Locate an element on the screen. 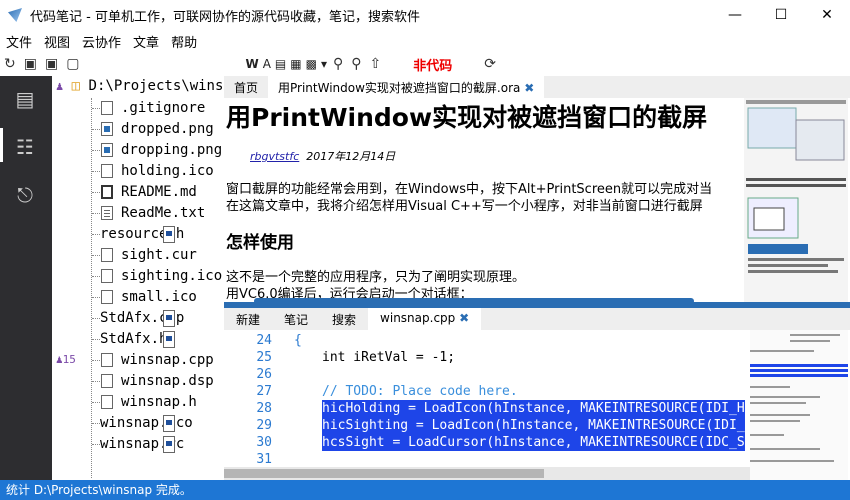 Image resolution: width=850 pixels, height=500 pixels. tree-item: winsnap.ico is located at coordinates (142, 423).